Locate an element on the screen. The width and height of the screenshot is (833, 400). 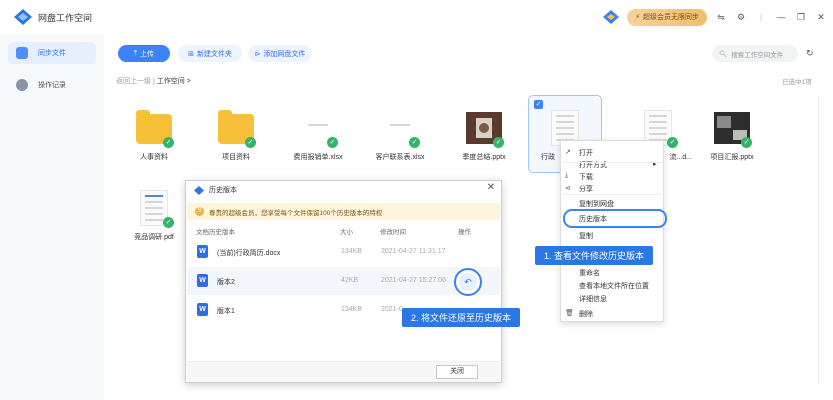
menu-item-rename: 重命名 is located at coordinates (589, 273).